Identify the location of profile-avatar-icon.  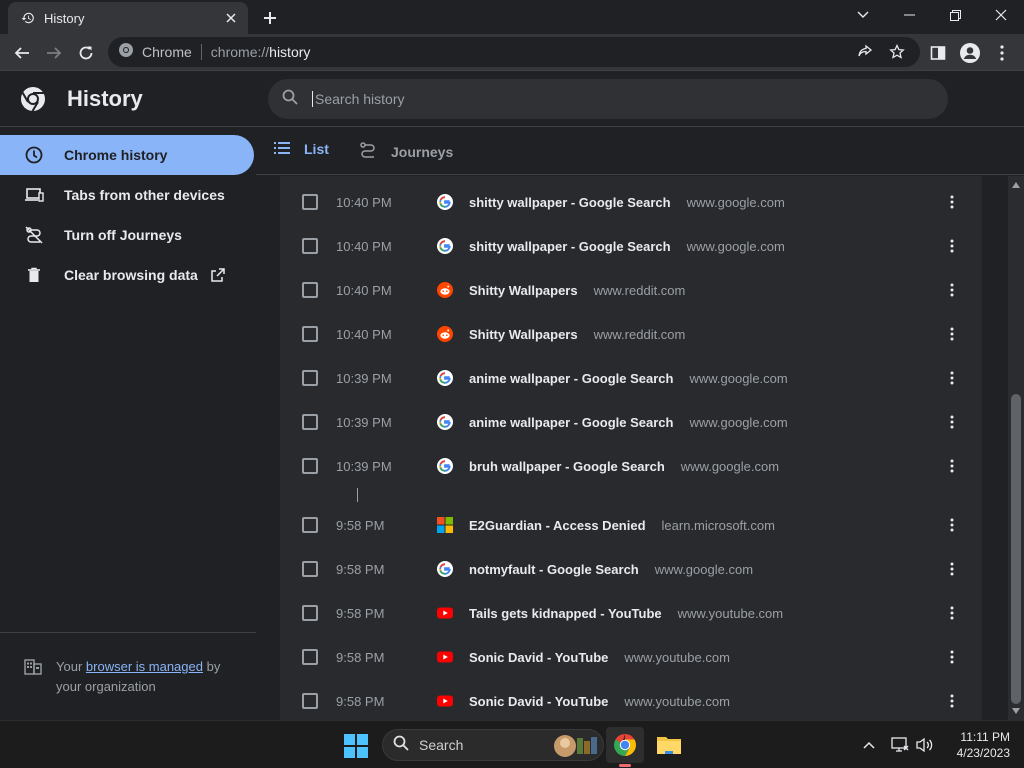
(970, 53).